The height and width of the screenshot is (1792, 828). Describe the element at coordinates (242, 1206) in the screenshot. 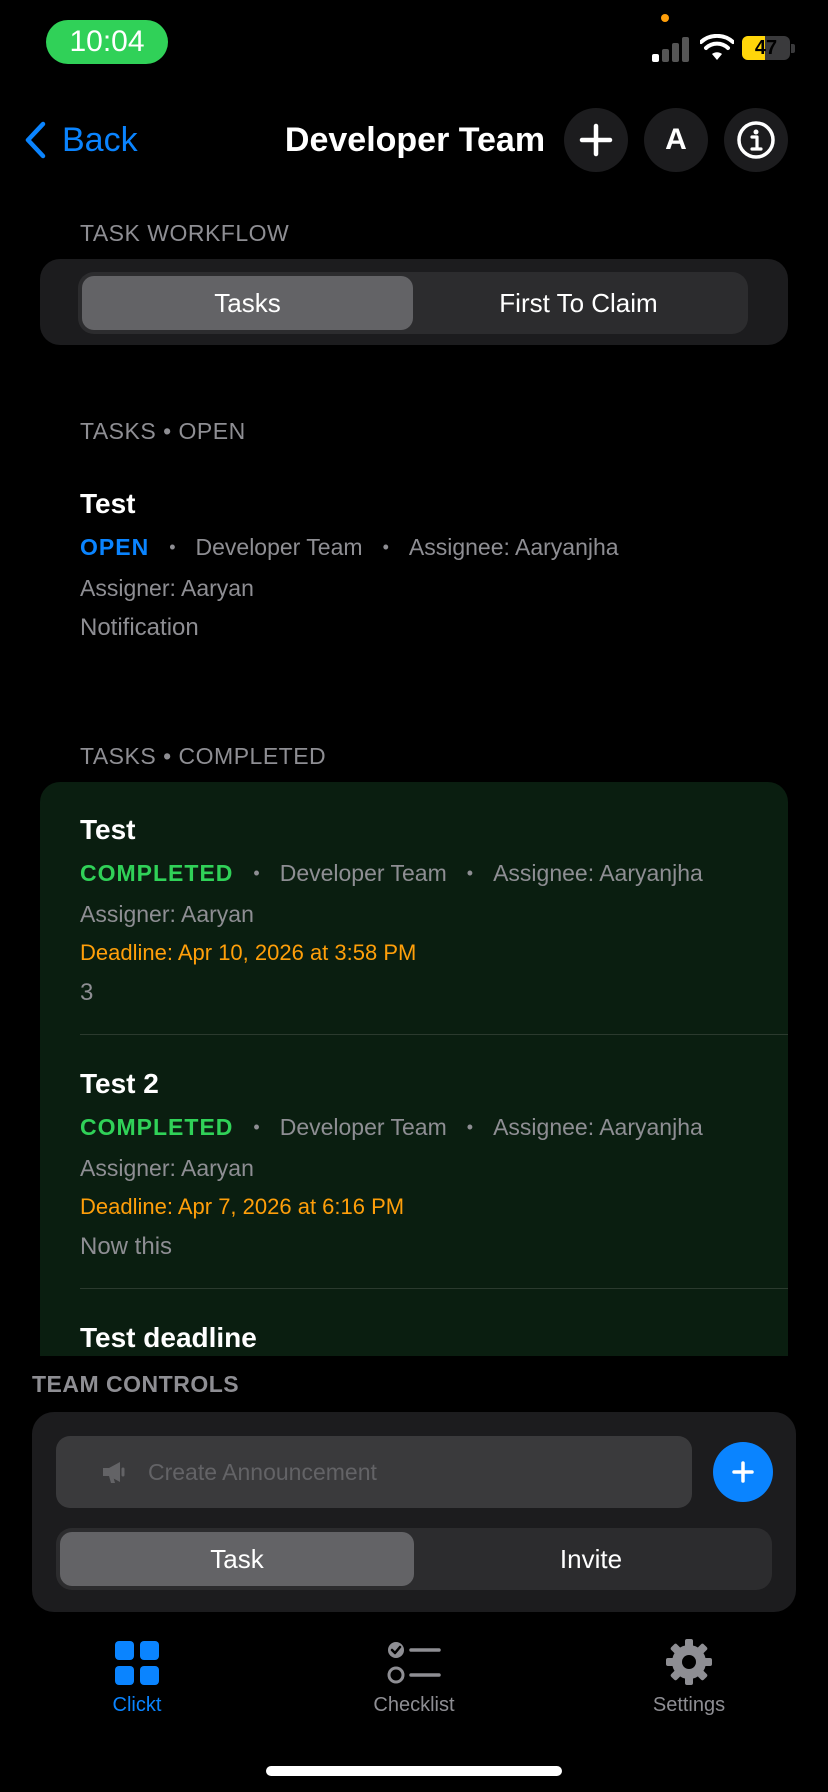

I see `task-deadline: Deadline: Apr 7, 2026 at 6:16 PM` at that location.